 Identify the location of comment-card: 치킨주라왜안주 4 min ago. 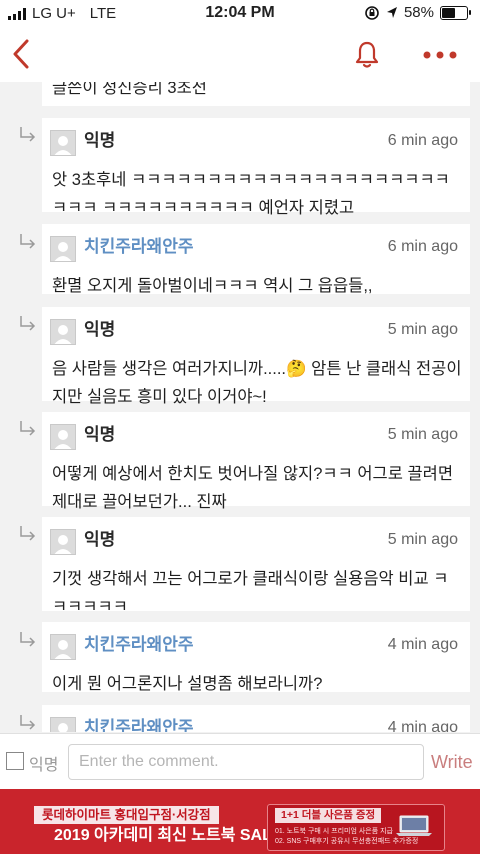
(256, 718).